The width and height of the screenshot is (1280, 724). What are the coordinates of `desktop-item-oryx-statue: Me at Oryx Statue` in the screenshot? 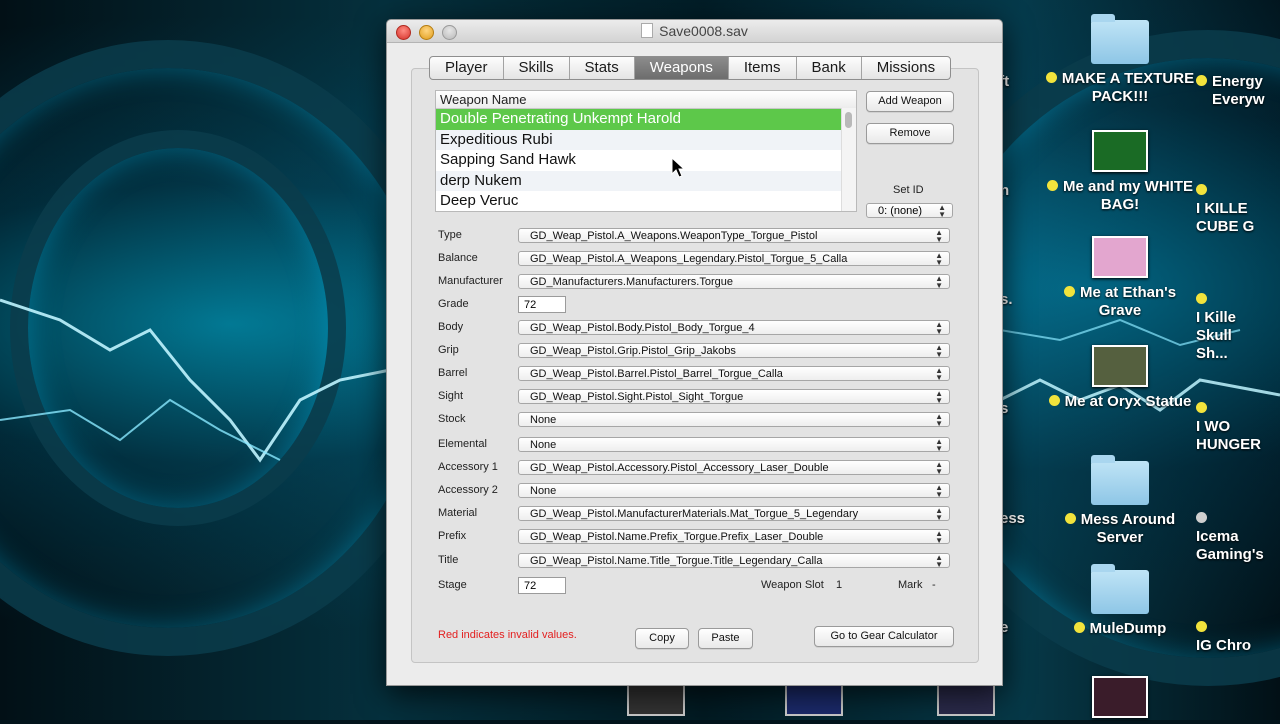 It's located at (1120, 378).